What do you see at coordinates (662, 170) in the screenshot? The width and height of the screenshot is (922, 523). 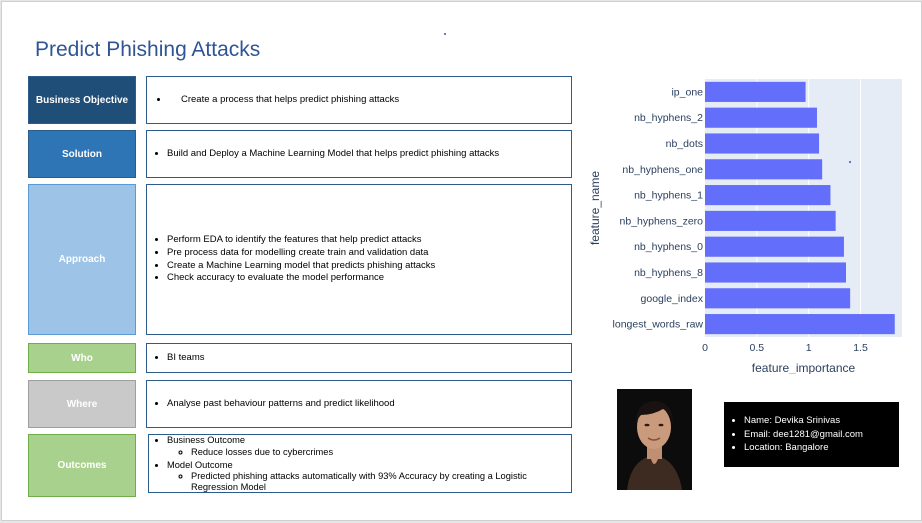 I see `y-tick-label: nb_hyphens_one` at bounding box center [662, 170].